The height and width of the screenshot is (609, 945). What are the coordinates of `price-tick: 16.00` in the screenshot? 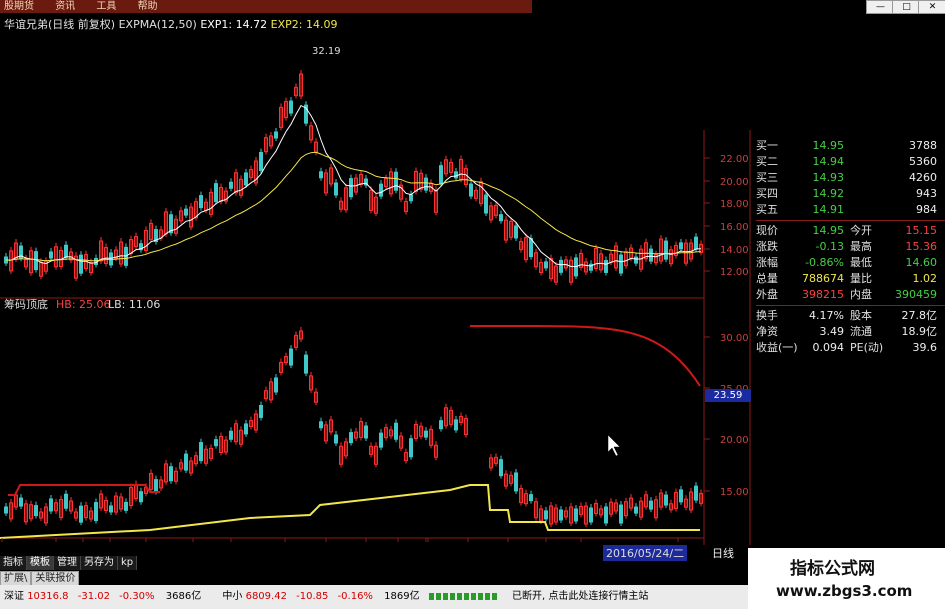 It's located at (734, 227).